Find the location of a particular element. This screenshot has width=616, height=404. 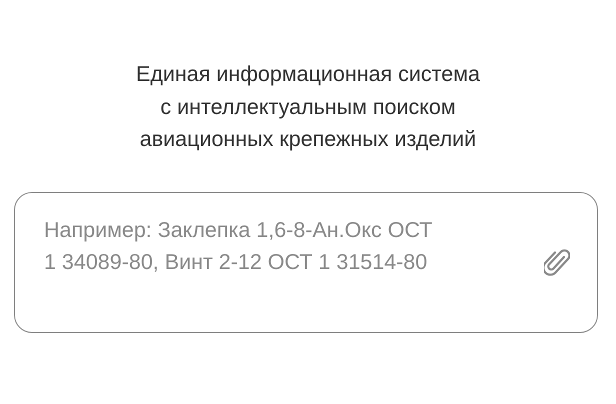

heading-line: с интеллектуальным поиском is located at coordinates (308, 107).